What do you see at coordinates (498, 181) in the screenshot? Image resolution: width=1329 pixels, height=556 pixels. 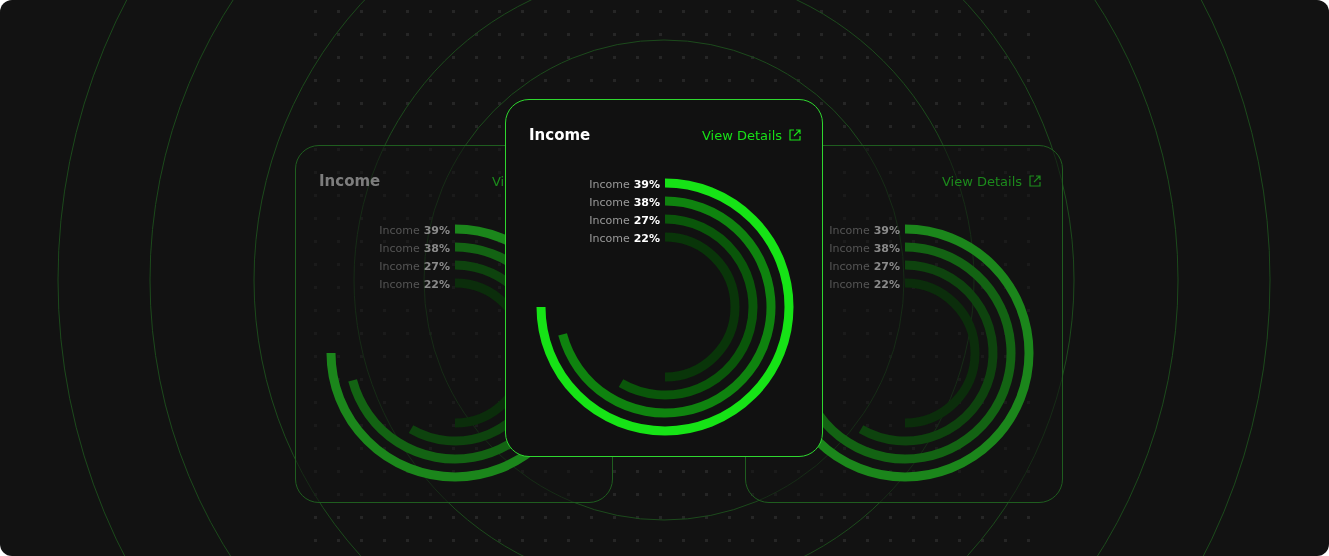 I see `view-details-link: Vi` at bounding box center [498, 181].